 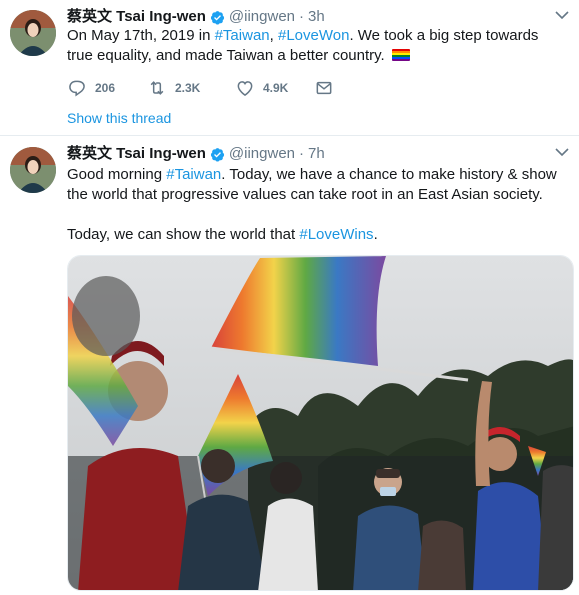 I want to click on tweet-actions: 206 2.3K 4.9K, so click(x=200, y=88).